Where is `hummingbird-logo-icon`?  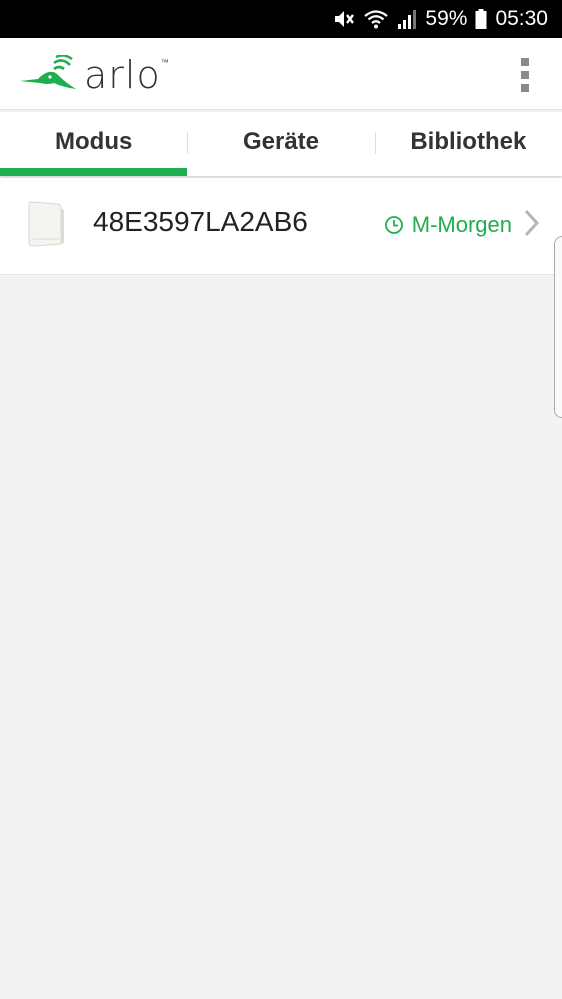 hummingbird-logo-icon is located at coordinates (48, 72).